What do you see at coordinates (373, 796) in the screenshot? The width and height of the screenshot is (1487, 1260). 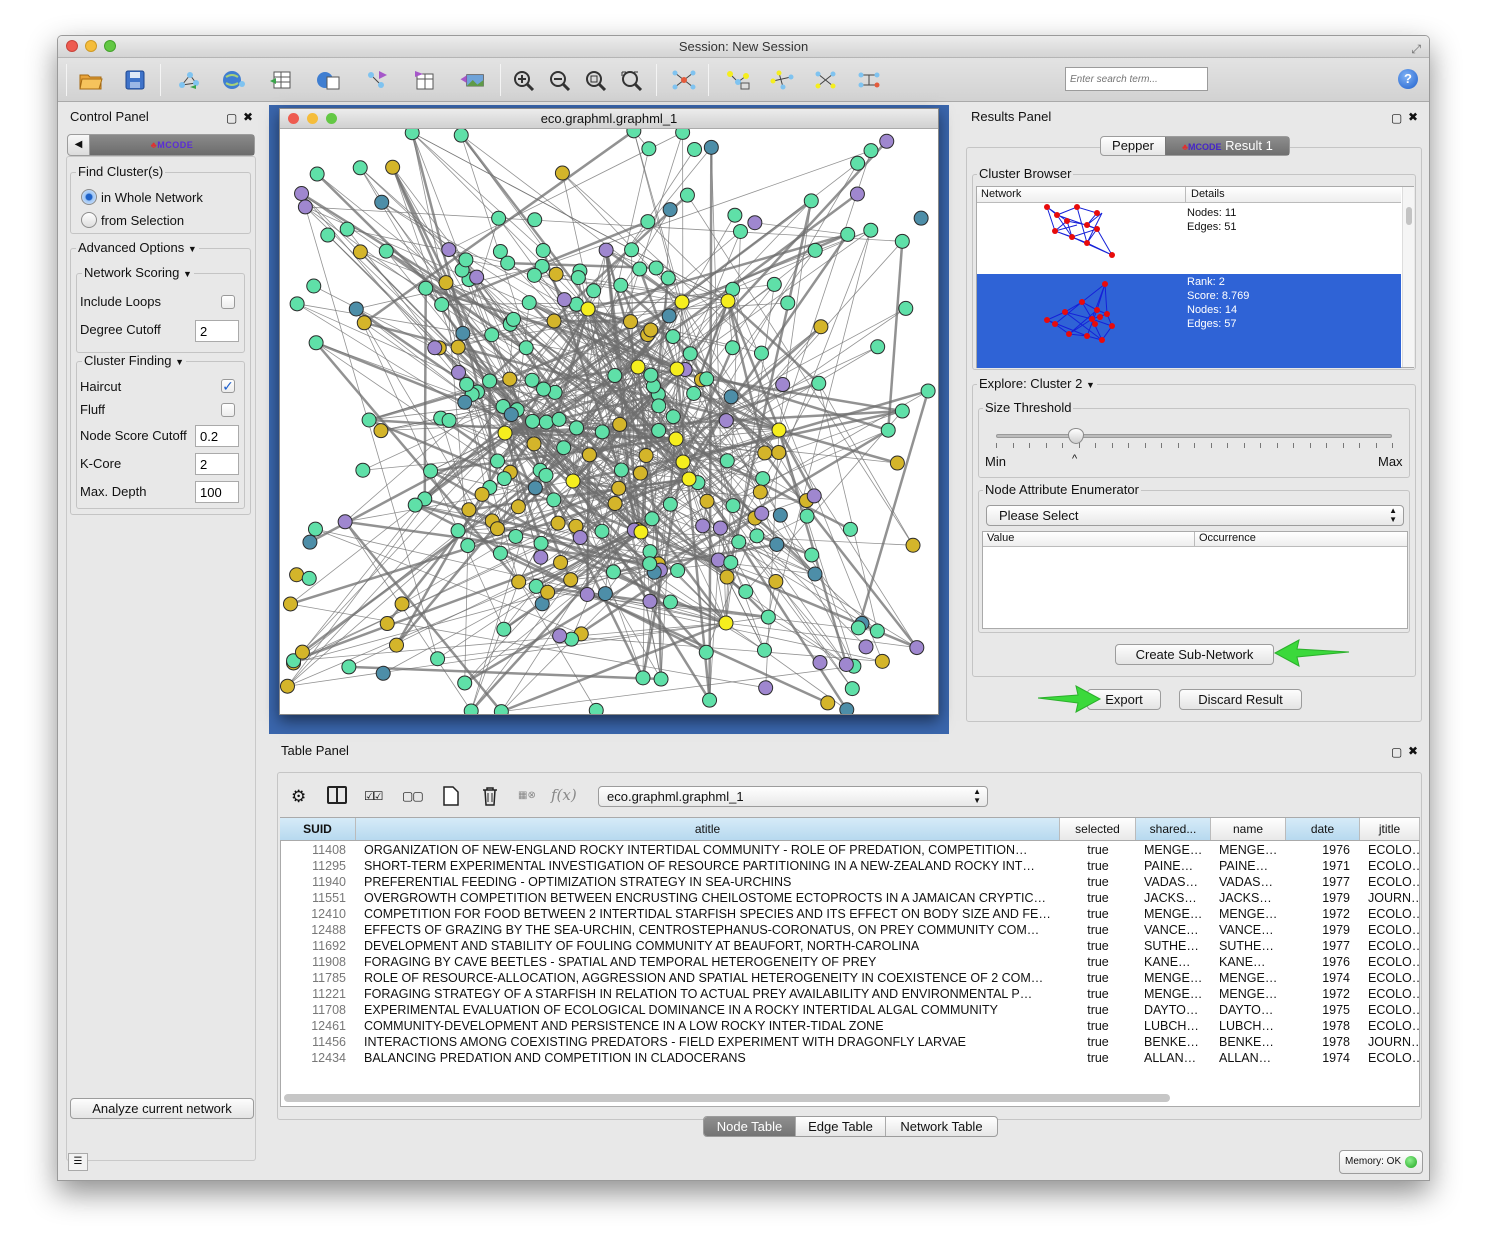 I see `select-all-icon: ☑☑` at bounding box center [373, 796].